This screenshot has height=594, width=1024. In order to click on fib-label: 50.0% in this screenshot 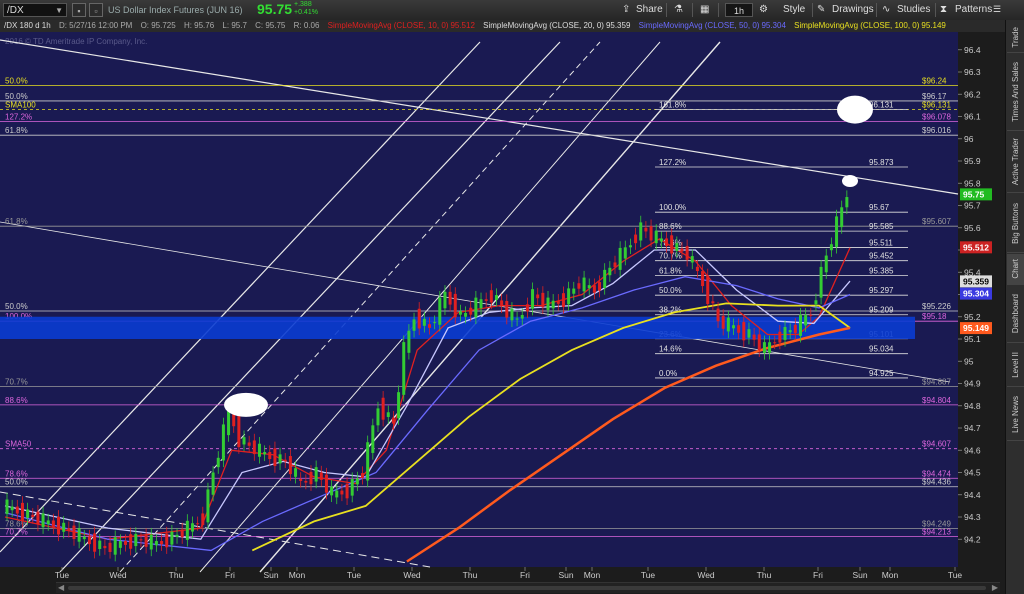, I will do `click(670, 290)`.